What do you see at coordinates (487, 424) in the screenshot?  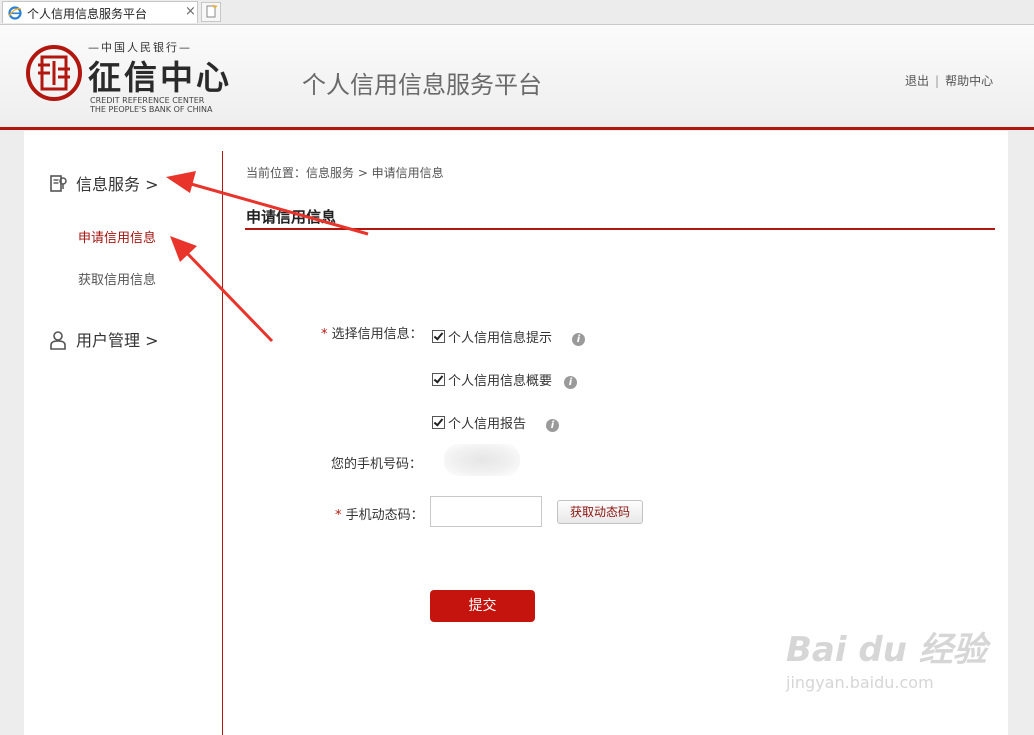 I see `option-label: 个人信用报告` at bounding box center [487, 424].